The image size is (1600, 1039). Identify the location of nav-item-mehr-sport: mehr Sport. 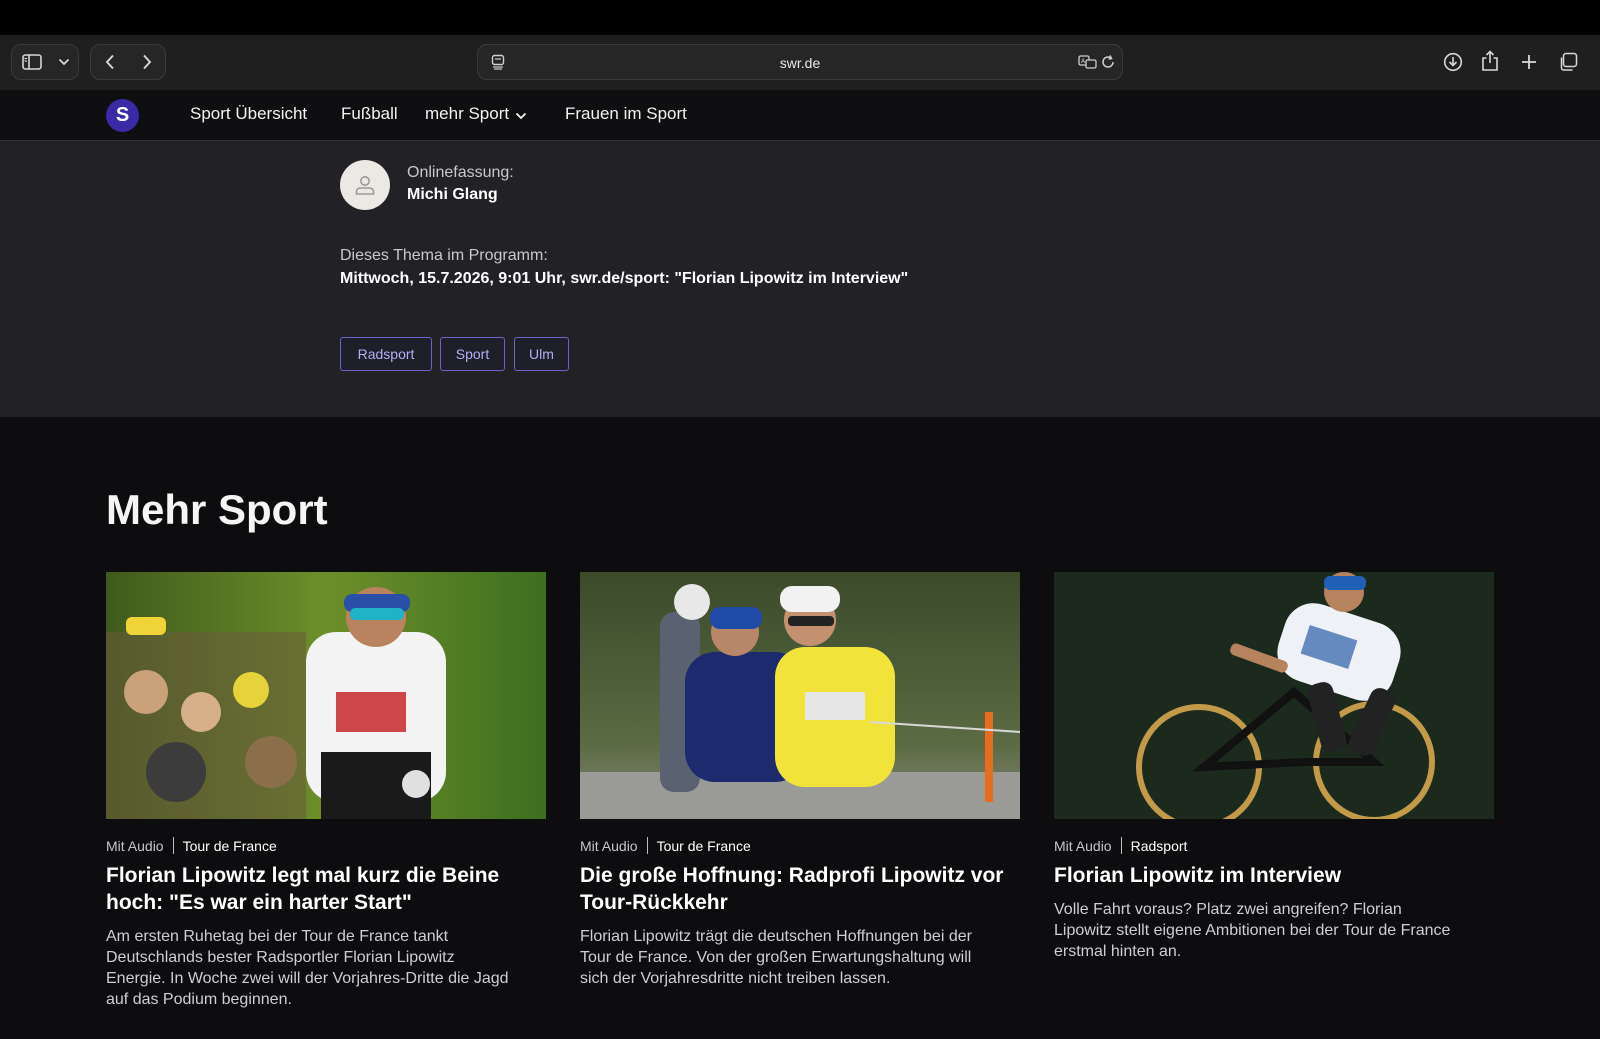
(476, 114).